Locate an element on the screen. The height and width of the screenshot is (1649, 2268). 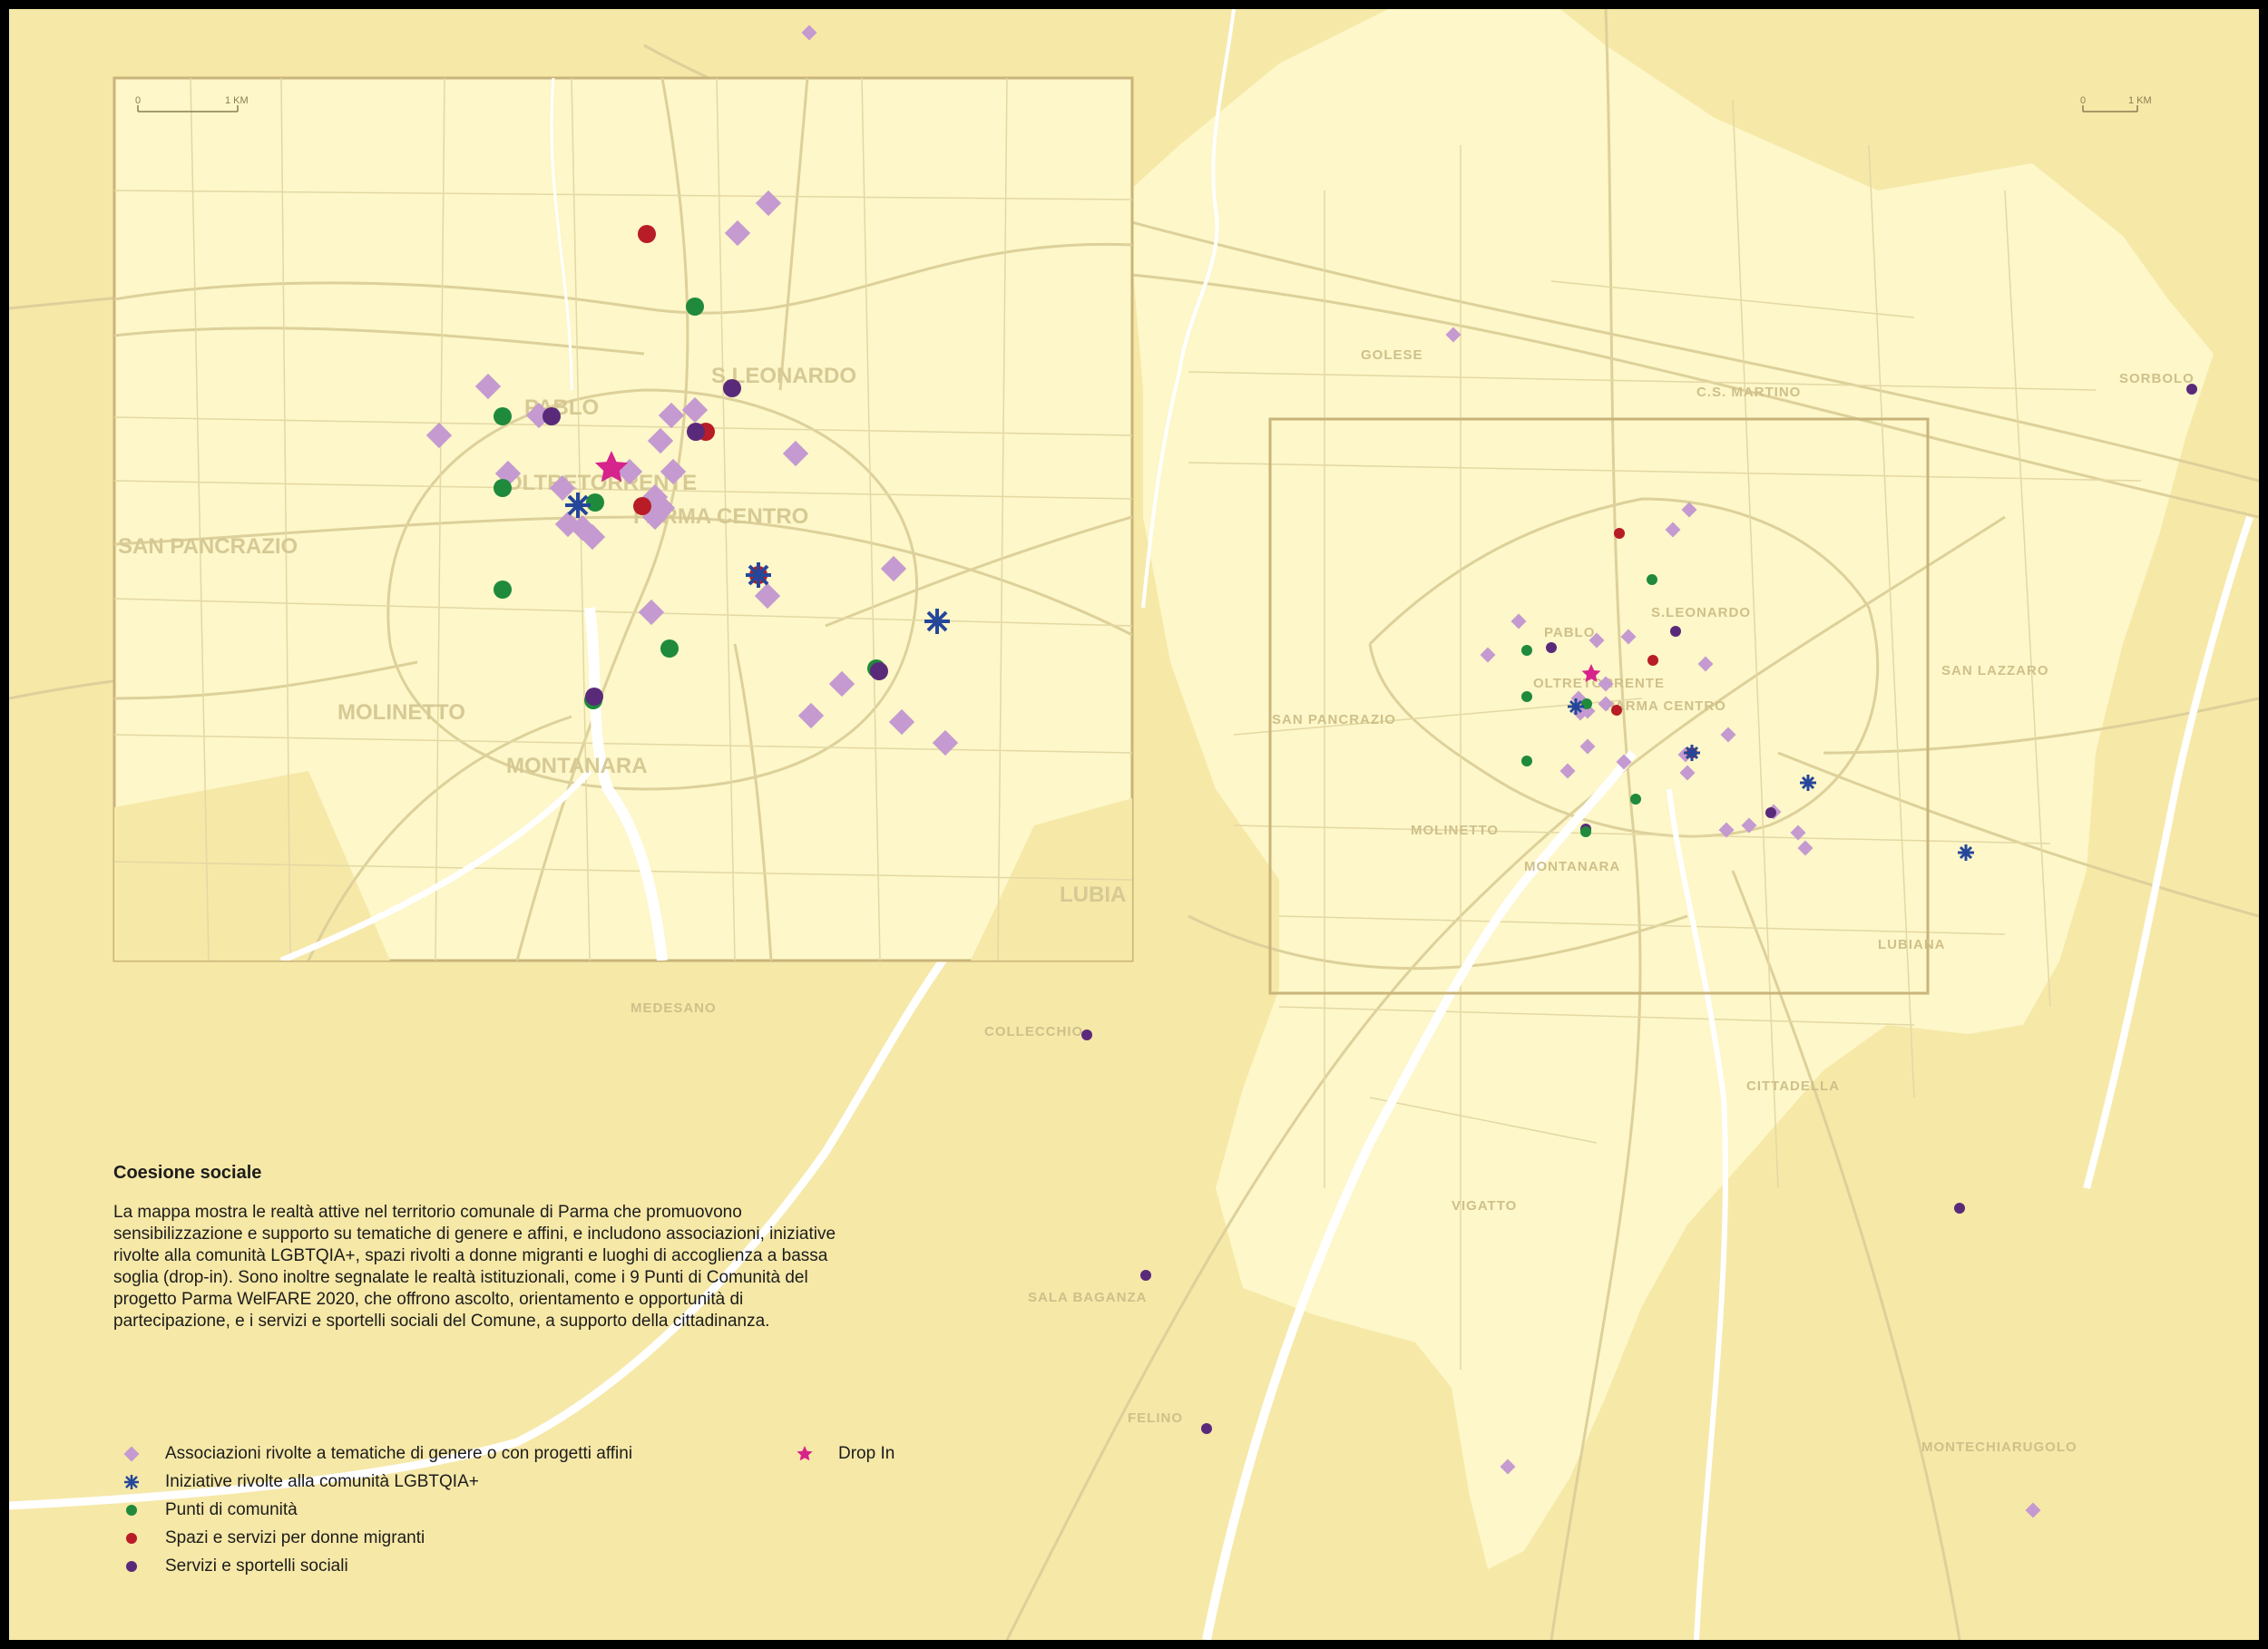
label-parmacentro-small: PARMA CENTRO is located at coordinates (1666, 706).